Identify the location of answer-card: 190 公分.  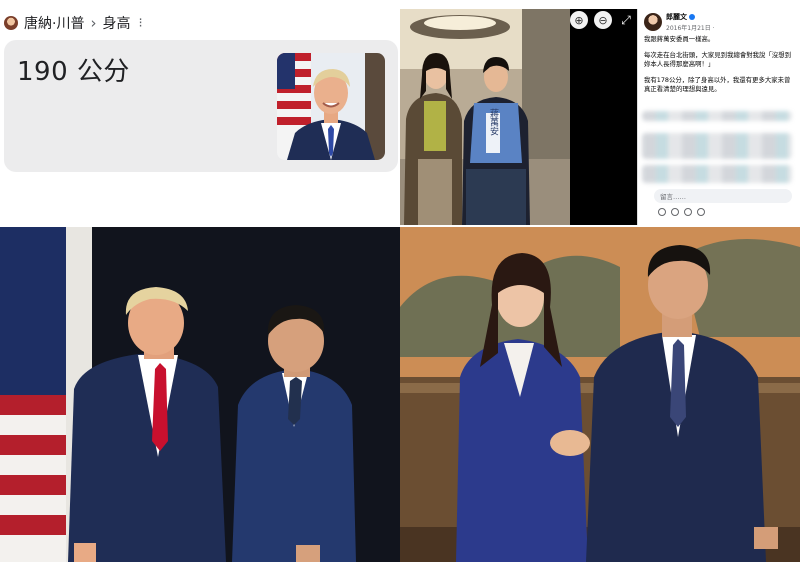
(201, 106).